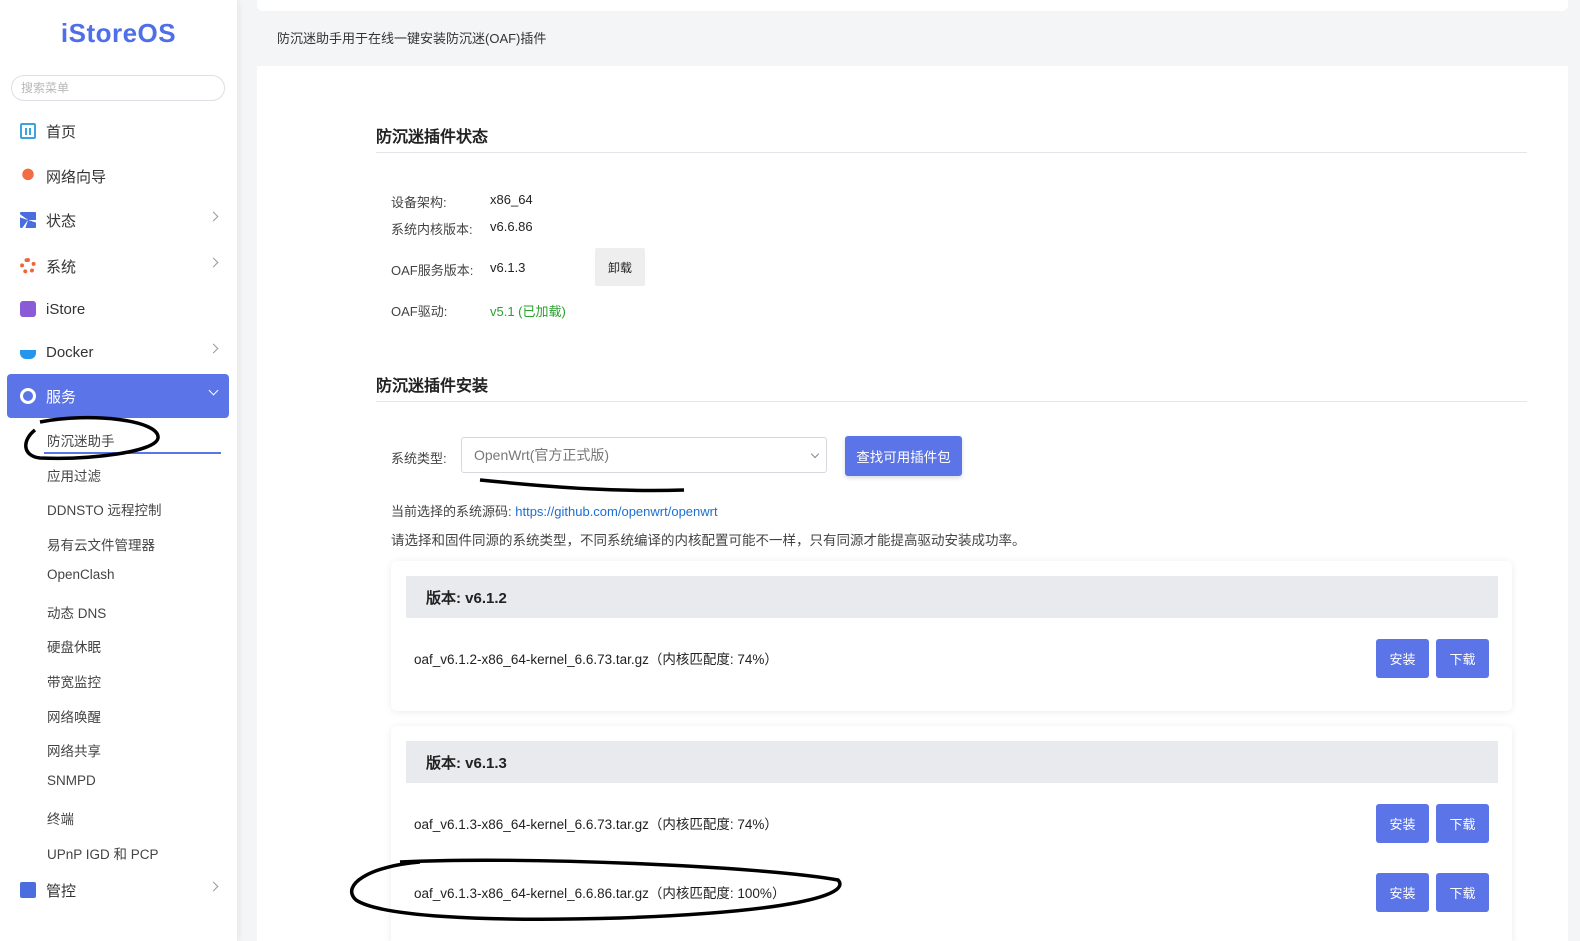 Image resolution: width=1580 pixels, height=941 pixels. I want to click on source-prefix: 当前选择的系统源码:, so click(451, 511).